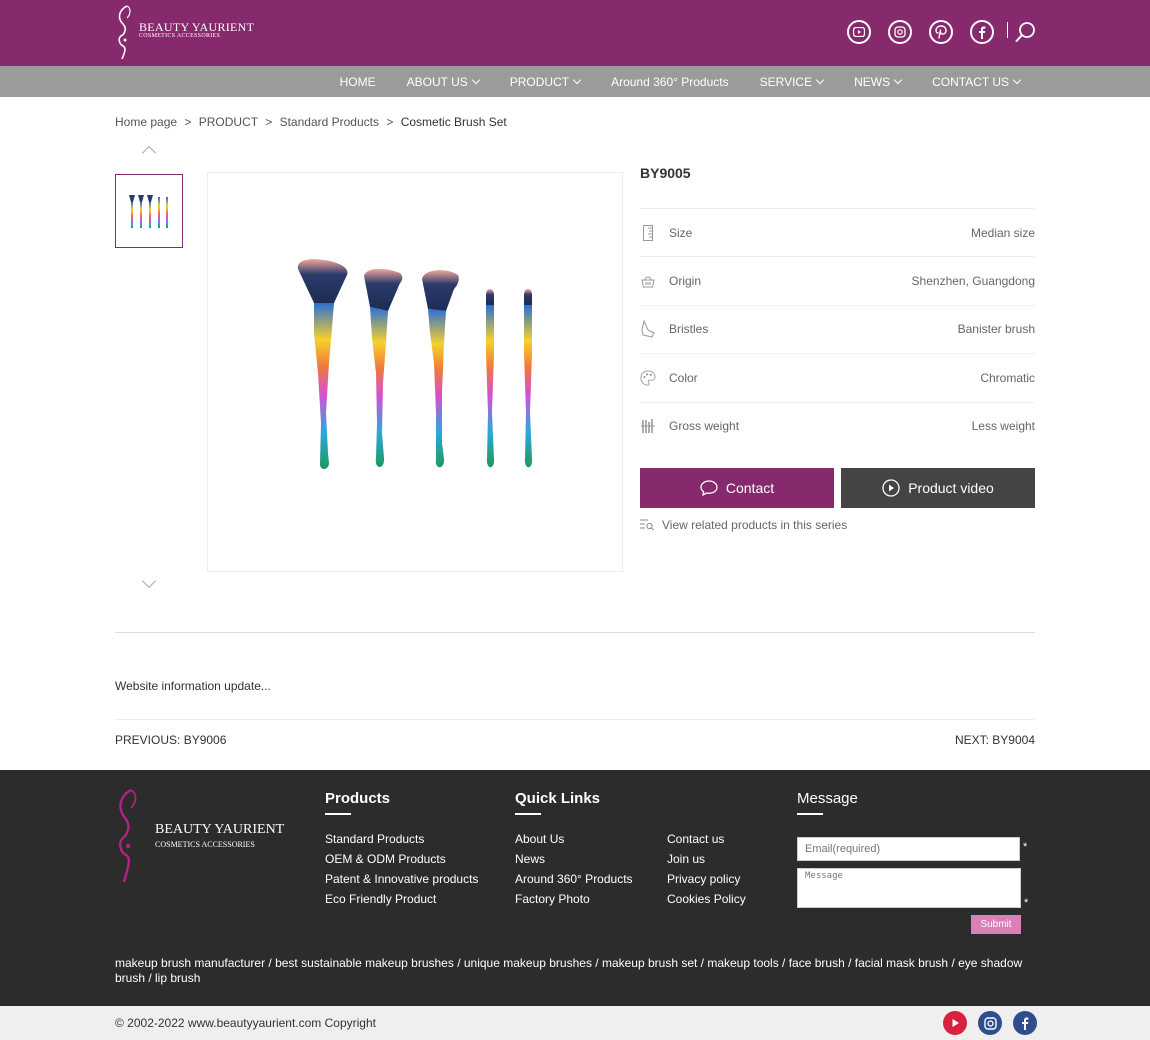 The width and height of the screenshot is (1150, 1040). What do you see at coordinates (996, 329) in the screenshot?
I see `spec-value: Banister brush` at bounding box center [996, 329].